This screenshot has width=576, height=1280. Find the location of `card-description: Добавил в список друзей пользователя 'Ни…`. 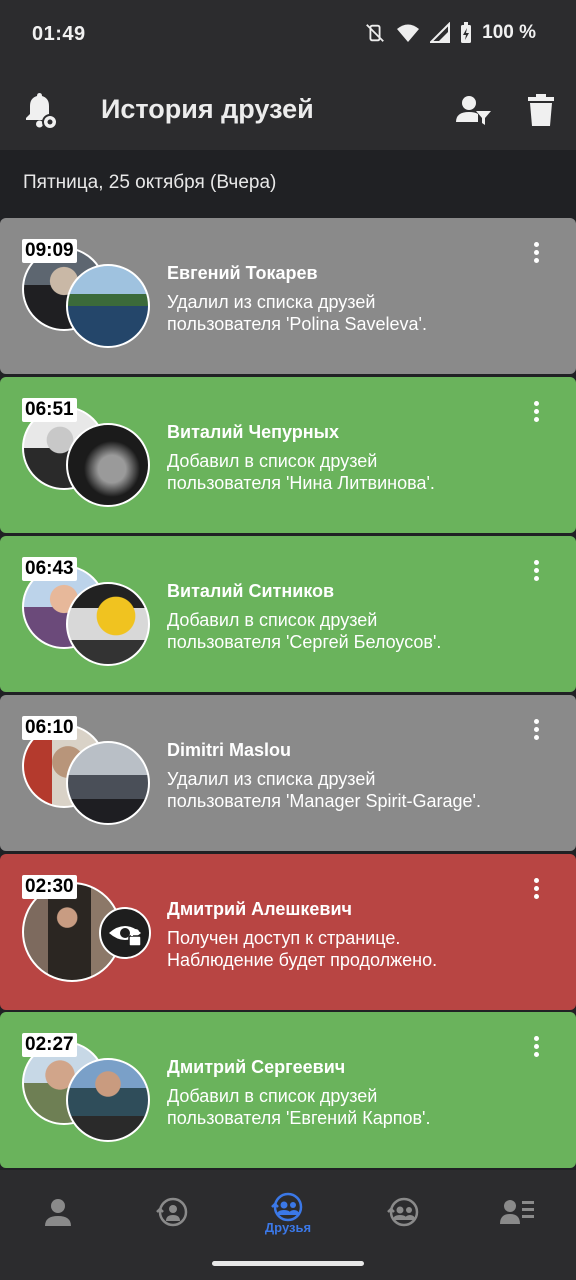

card-description: Добавил в список друзей пользователя 'Ни… is located at coordinates (357, 472).